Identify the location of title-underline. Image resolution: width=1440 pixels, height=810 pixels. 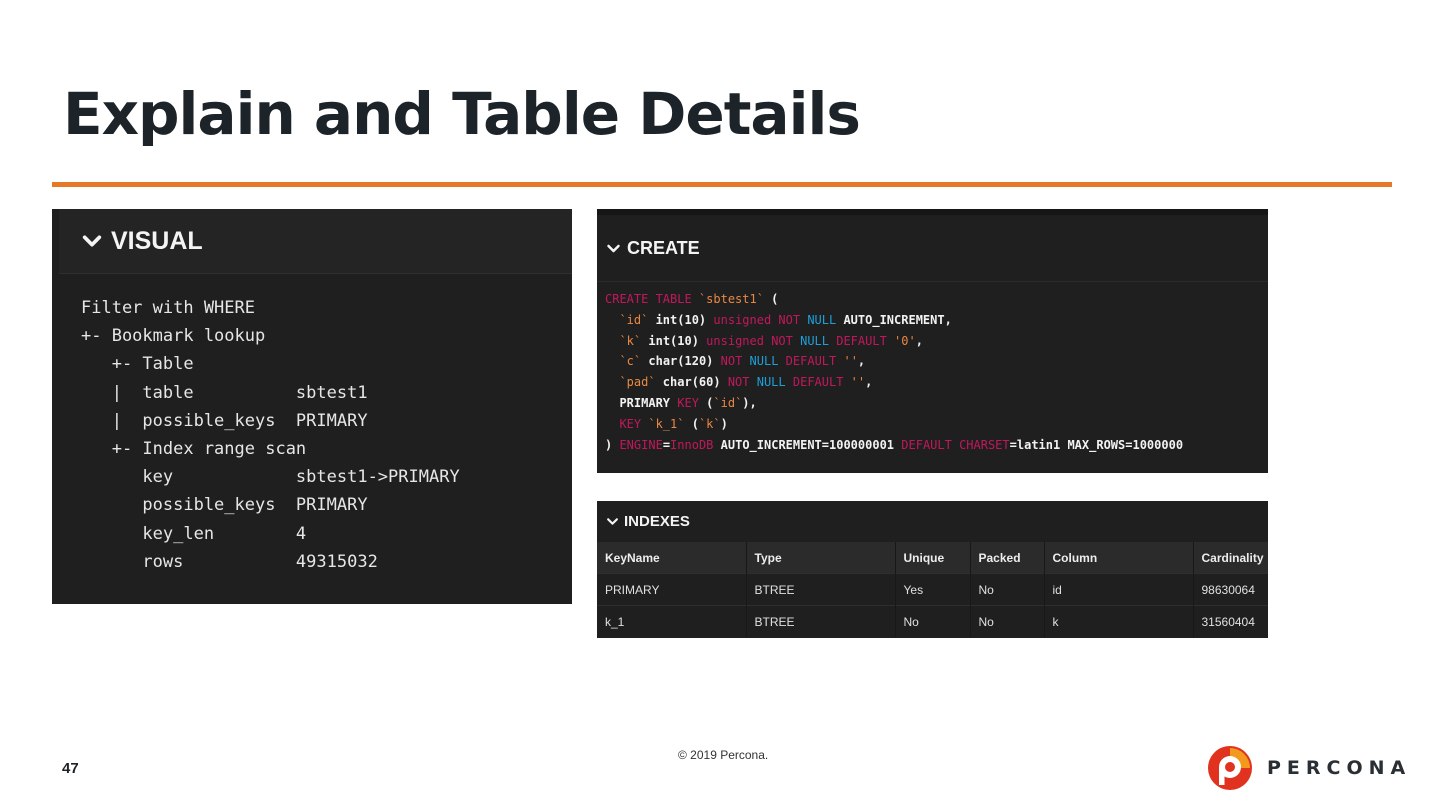
(722, 184).